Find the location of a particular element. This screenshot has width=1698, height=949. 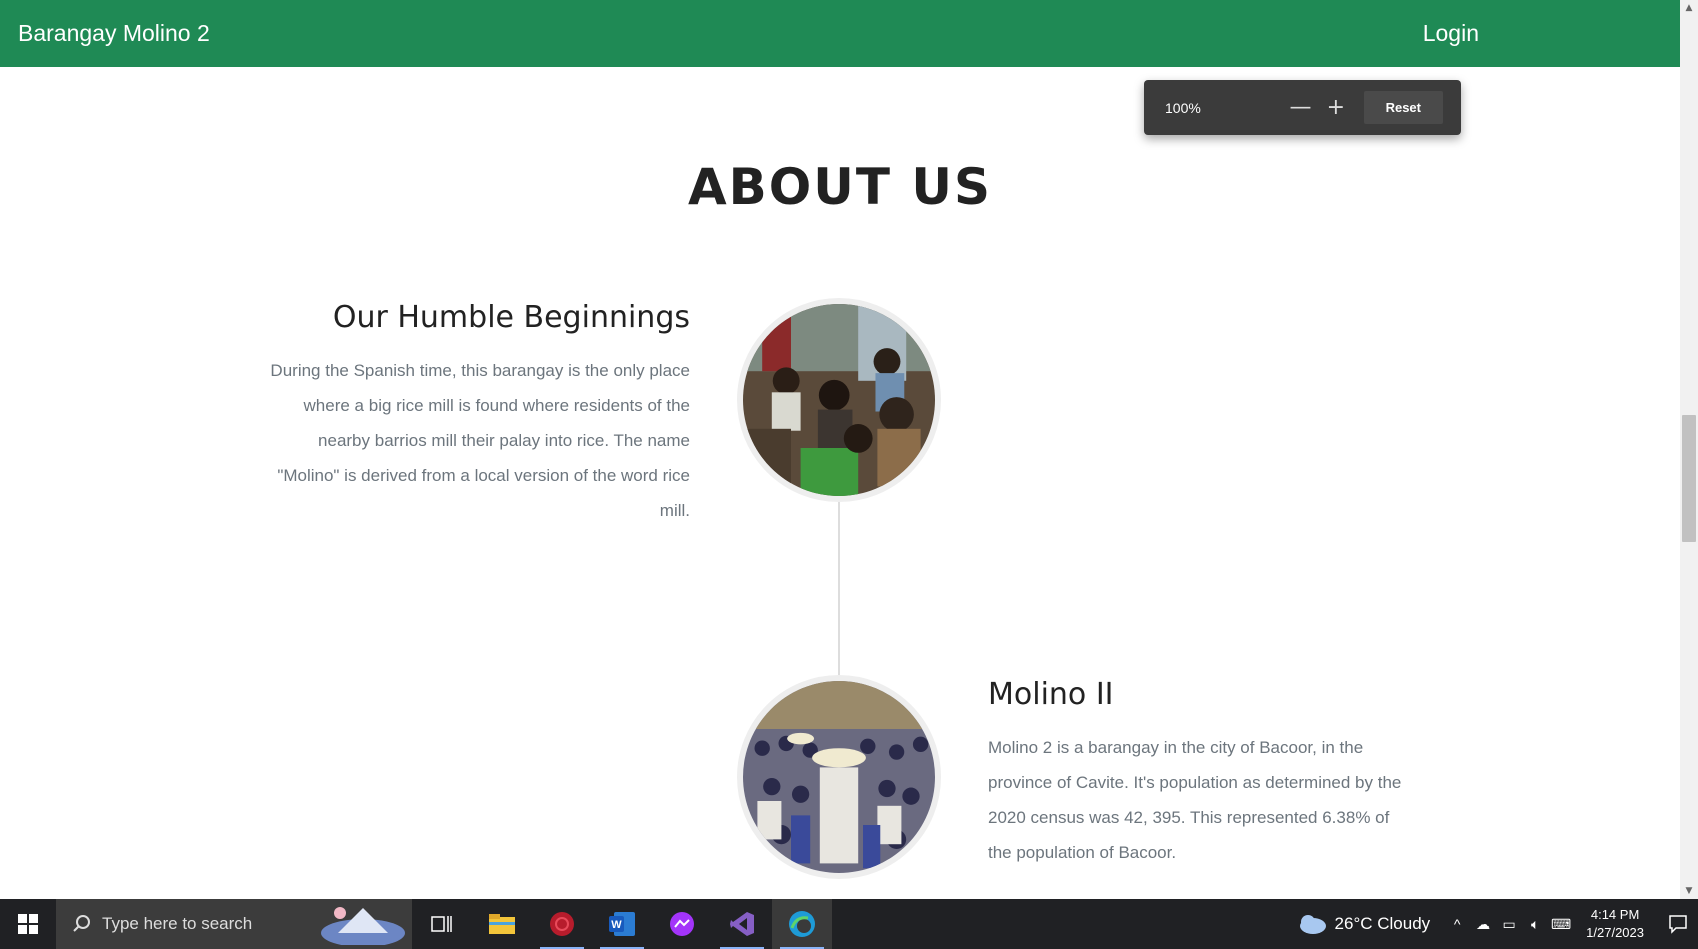

windows-icon is located at coordinates (28, 924).